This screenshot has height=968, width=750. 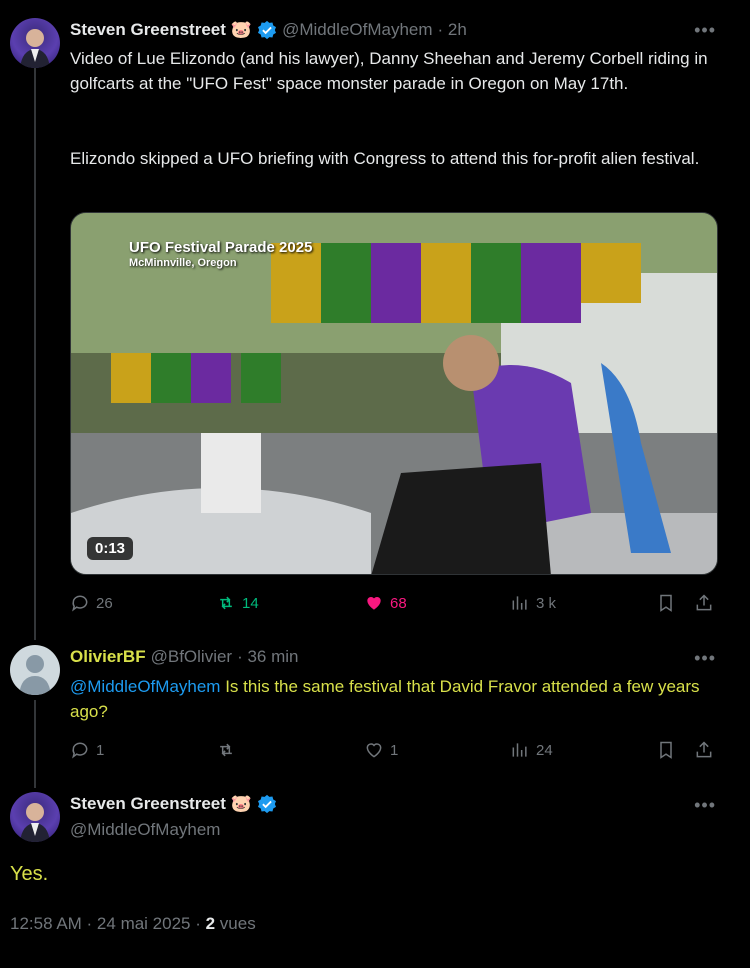 What do you see at coordinates (290, 750) in the screenshot?
I see `repost-button` at bounding box center [290, 750].